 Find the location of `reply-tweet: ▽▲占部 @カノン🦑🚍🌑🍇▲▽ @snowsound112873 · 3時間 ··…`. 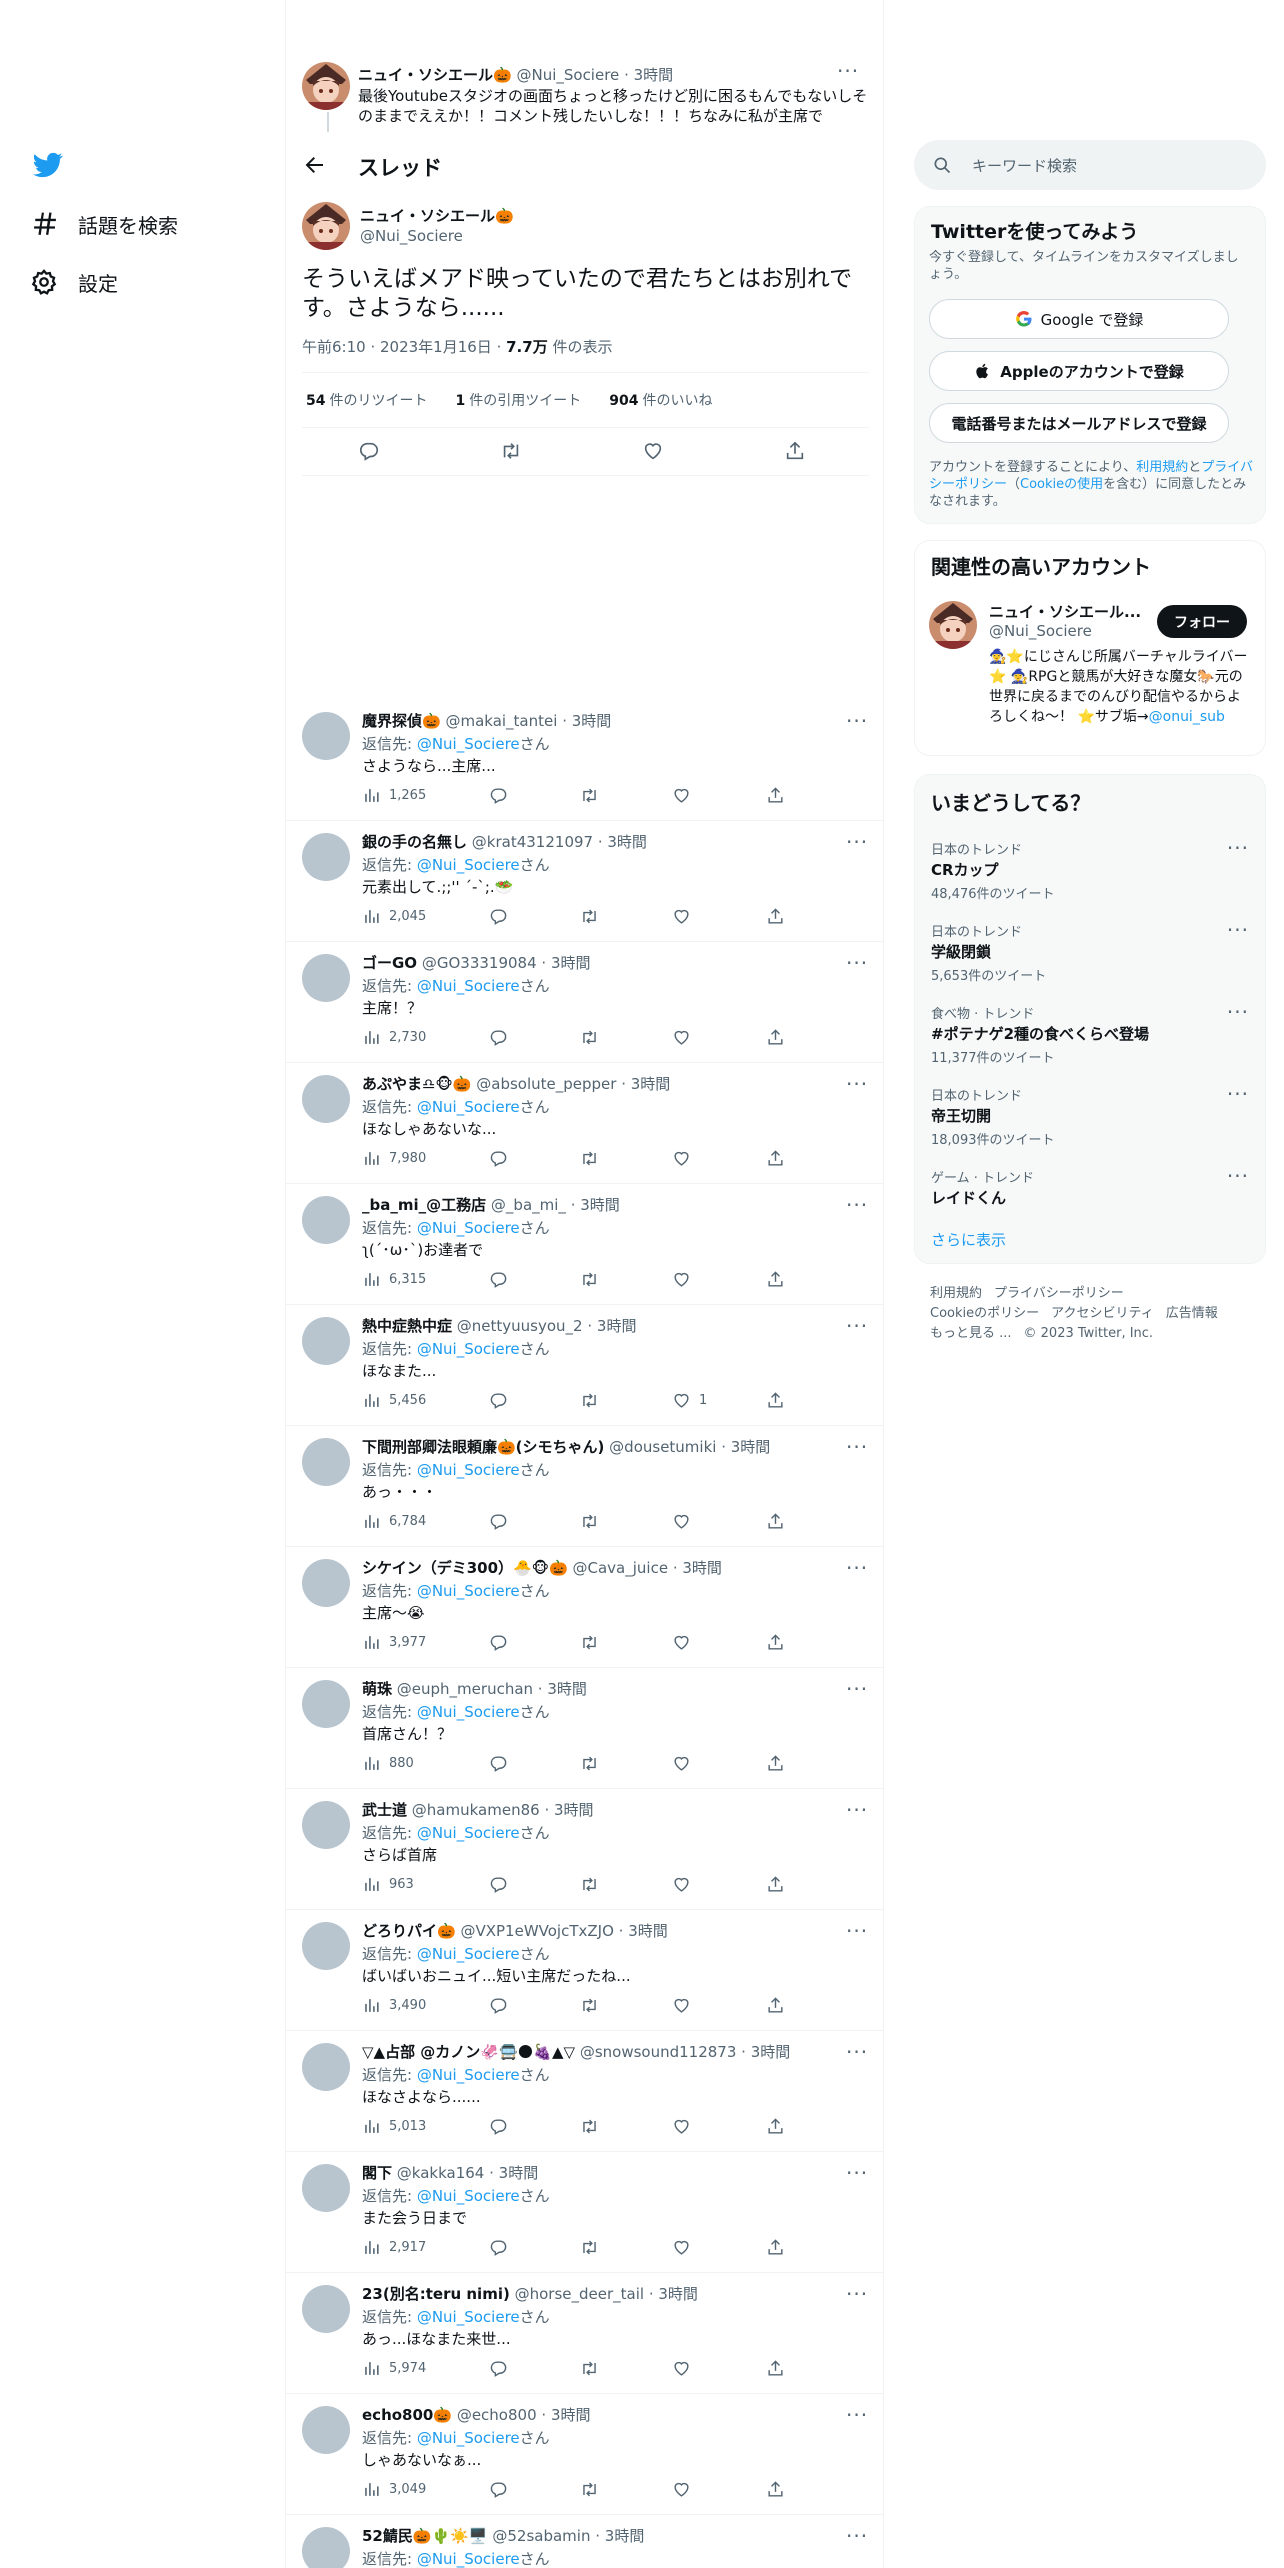

reply-tweet: ▽▲占部 @カノン🦑🚍🌑🍇▲▽ @snowsound112873 · 3時間 ··… is located at coordinates (584, 2091).